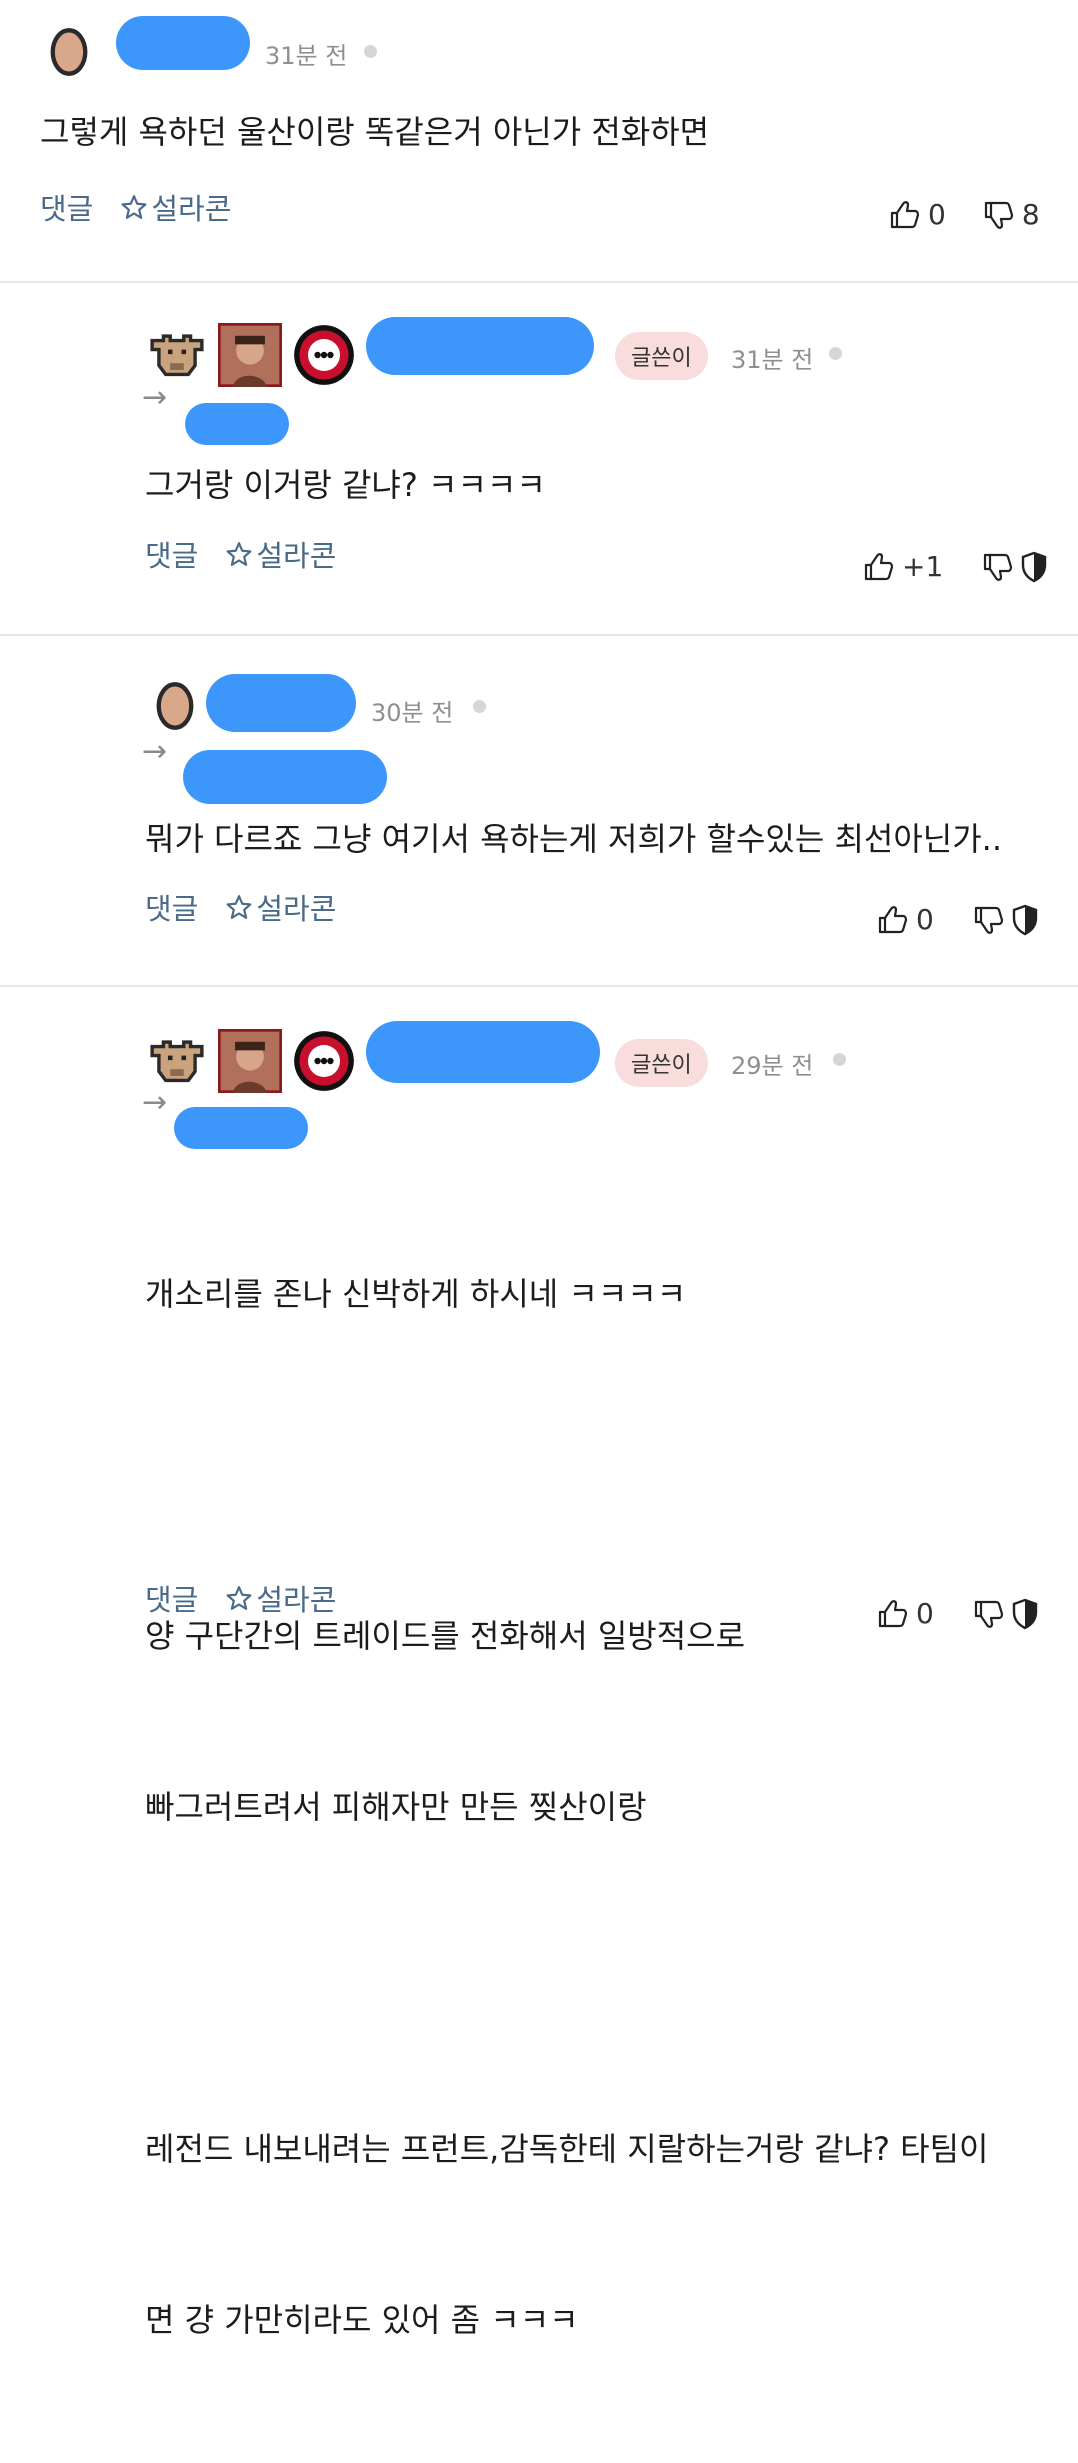  Describe the element at coordinates (375, 132) in the screenshot. I see `comment-text: 그렇게 욕하던 울산이랑 똑같은거 아닌가 전화하면` at that location.